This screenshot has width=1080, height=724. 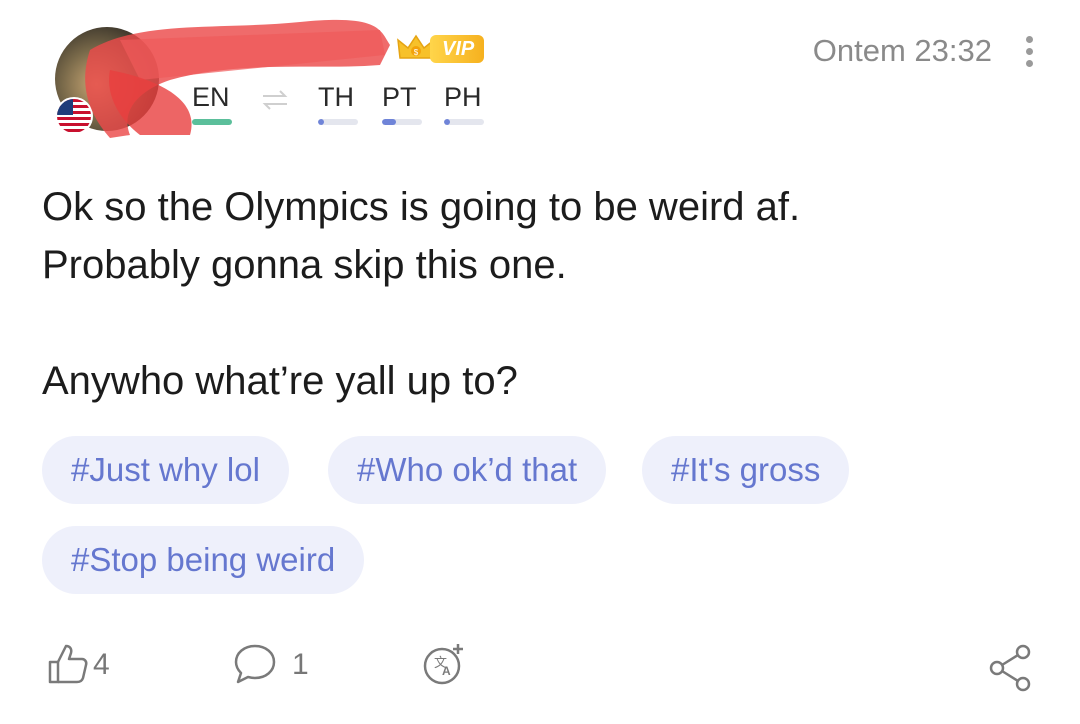 I want to click on post-line: Probably gonna skip this one., so click(x=304, y=265).